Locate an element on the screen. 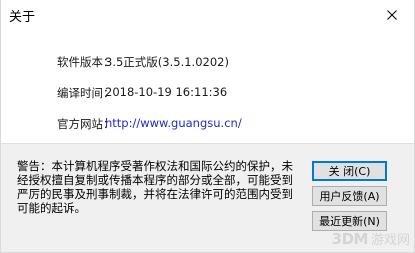 The image size is (415, 253). window-title: 关于 is located at coordinates (22, 17).